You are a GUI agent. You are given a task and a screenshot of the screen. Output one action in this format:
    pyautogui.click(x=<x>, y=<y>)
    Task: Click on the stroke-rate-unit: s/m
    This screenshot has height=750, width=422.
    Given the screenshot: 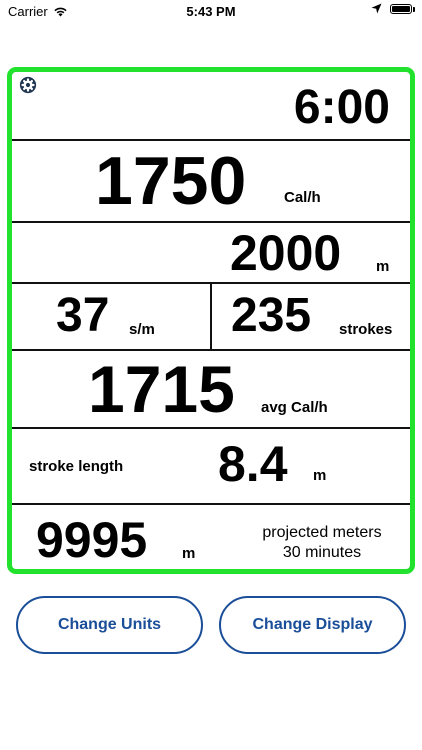 What is the action you would take?
    pyautogui.click(x=142, y=329)
    